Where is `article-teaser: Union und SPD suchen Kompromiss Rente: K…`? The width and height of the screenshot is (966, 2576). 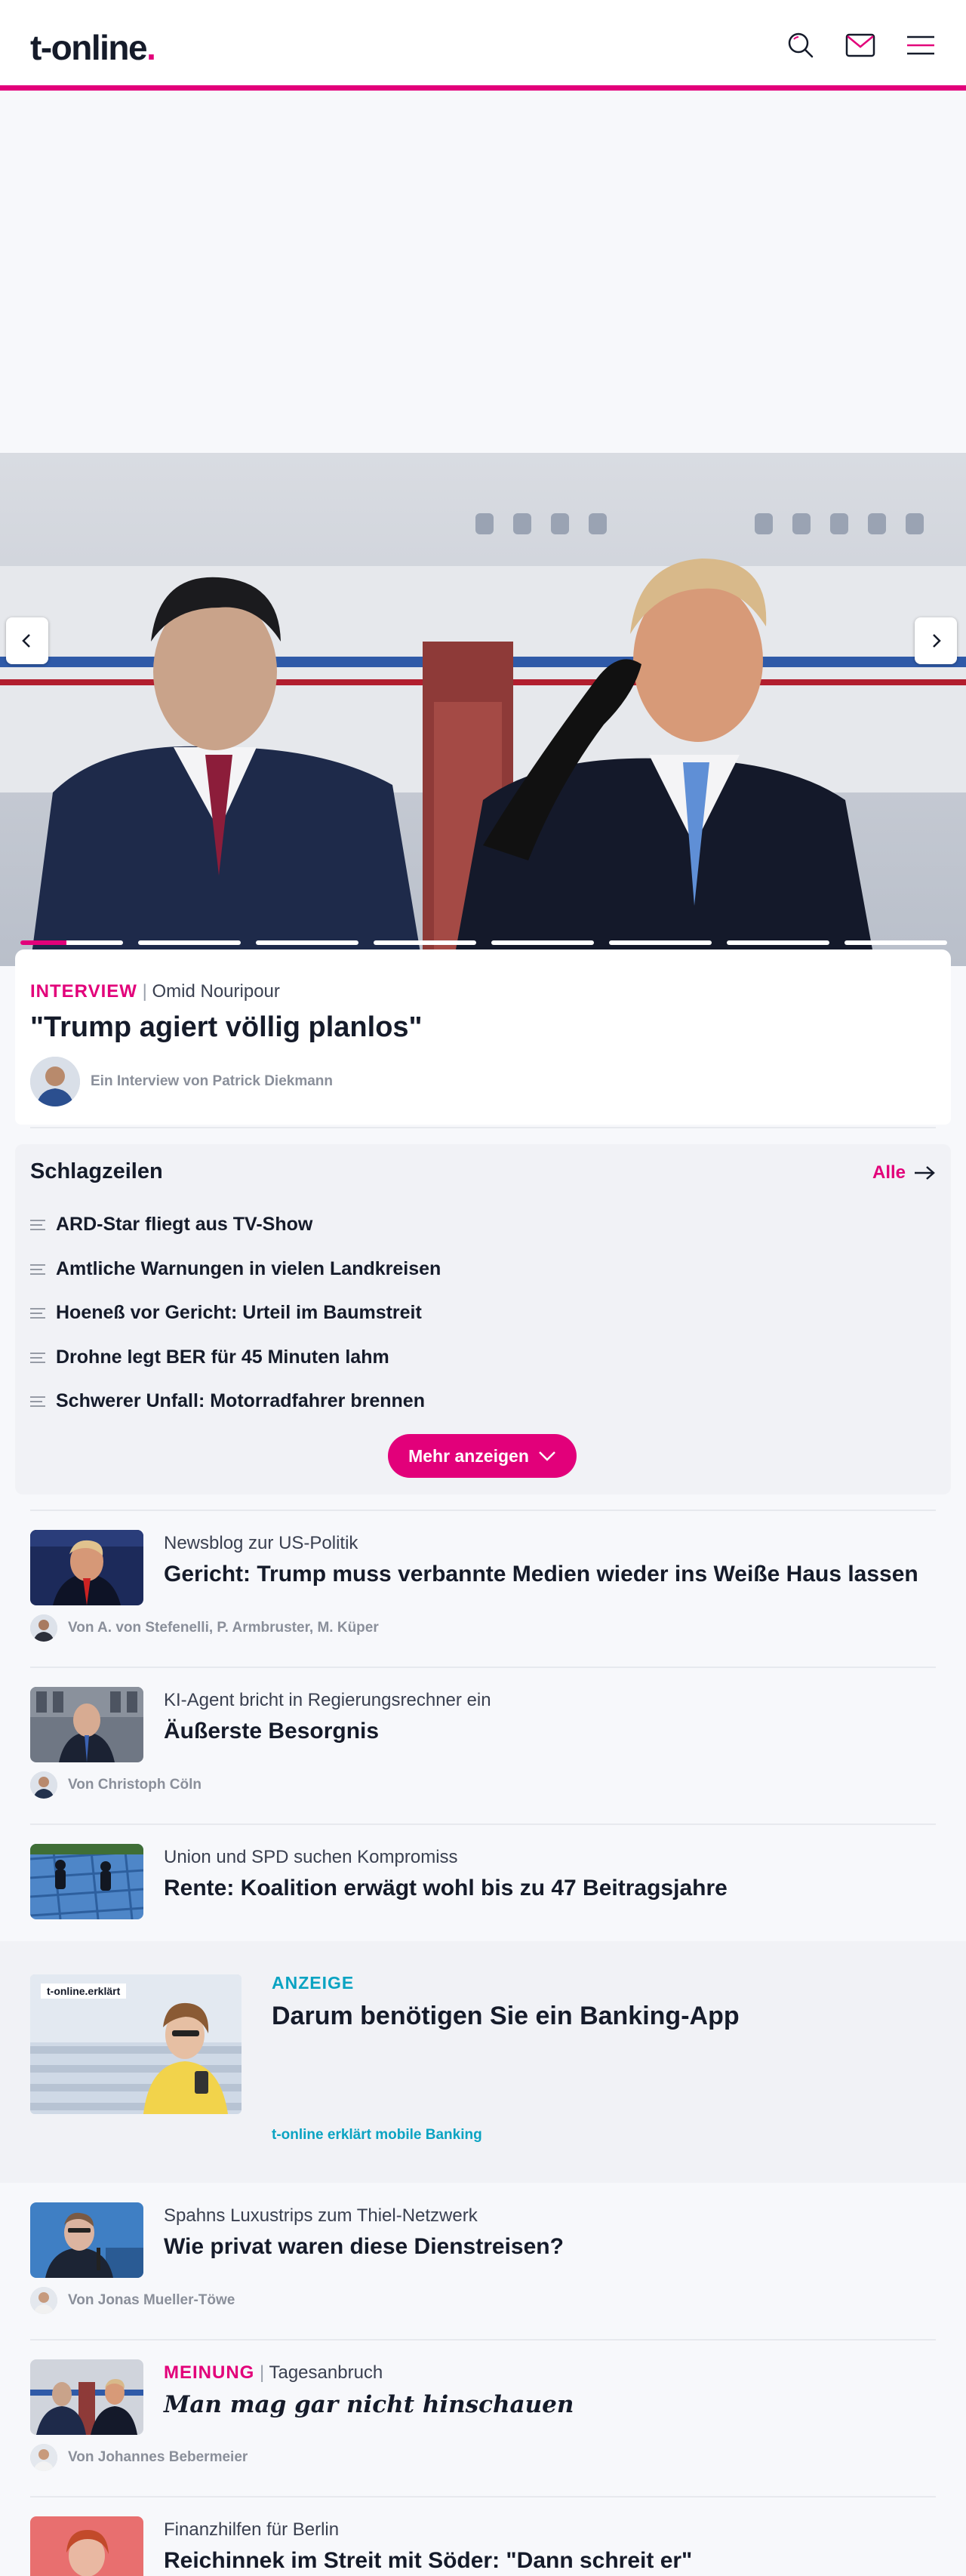 article-teaser: Union und SPD suchen Kompromiss Rente: K… is located at coordinates (483, 1885).